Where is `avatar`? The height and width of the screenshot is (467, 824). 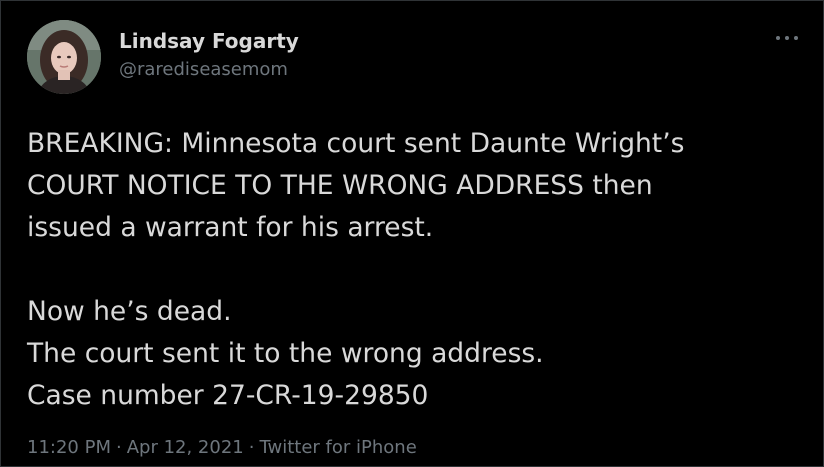 avatar is located at coordinates (64, 57).